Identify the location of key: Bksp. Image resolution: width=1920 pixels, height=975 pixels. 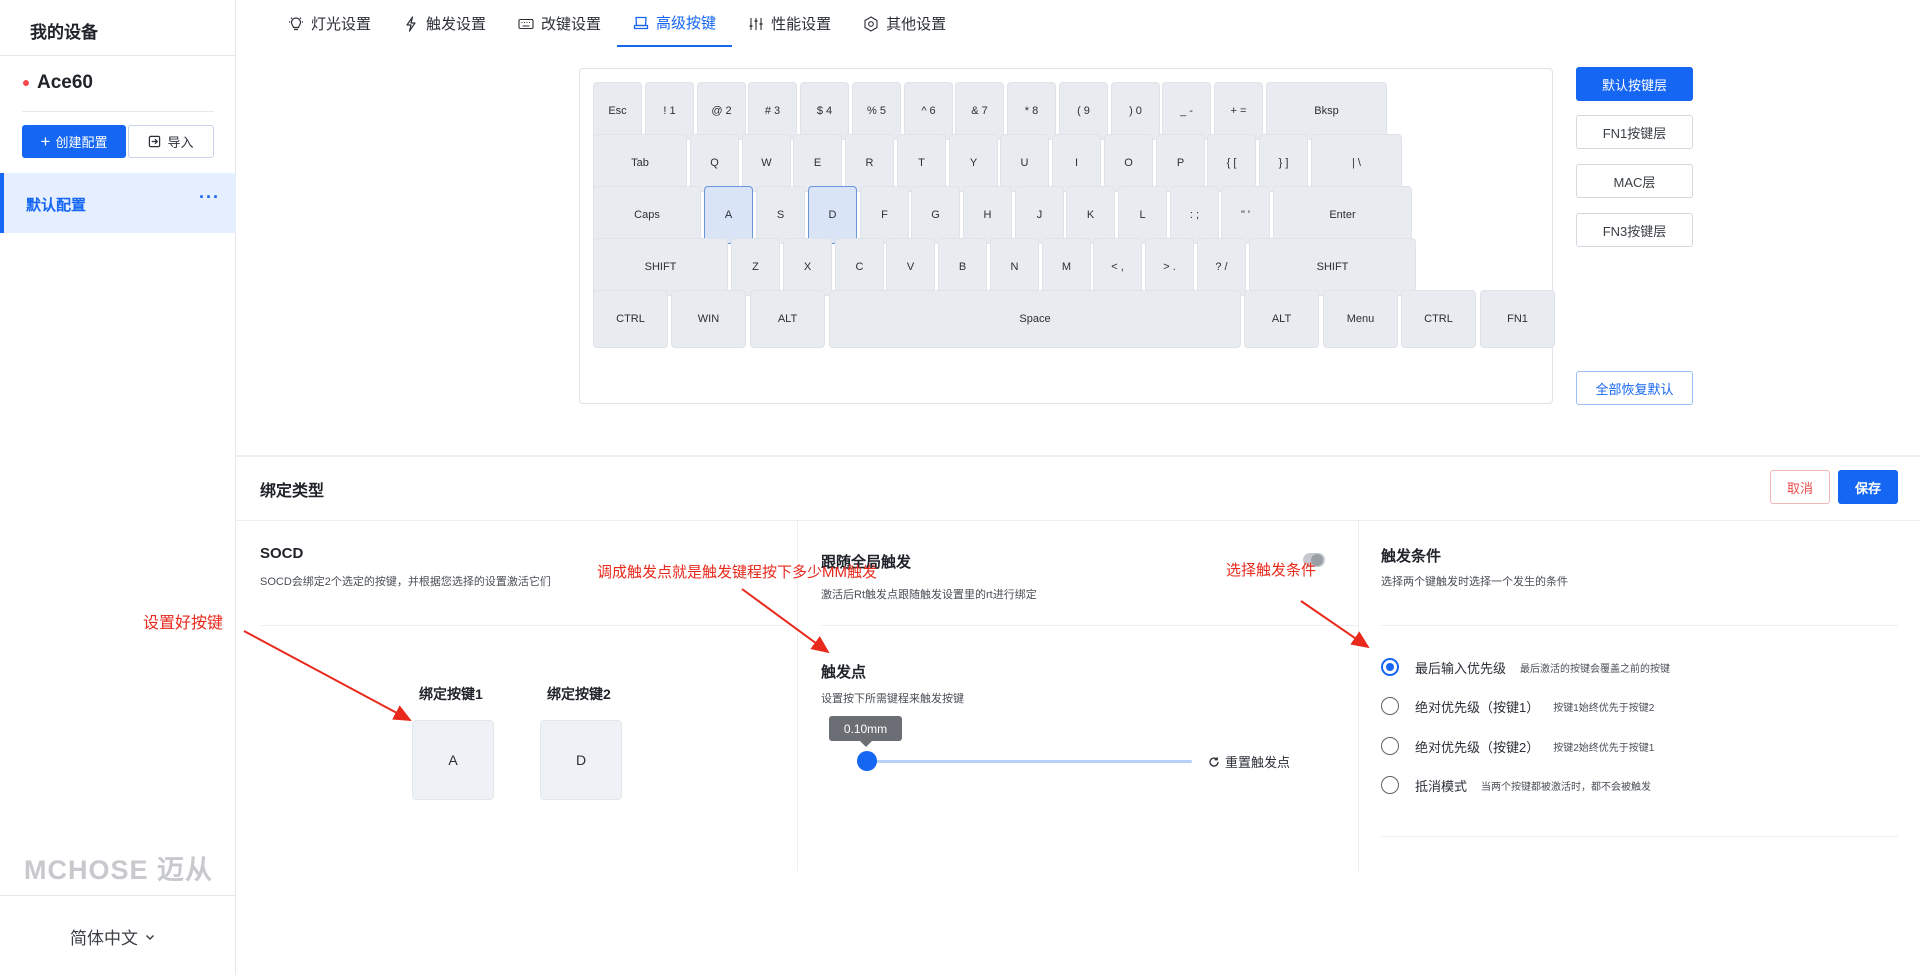
(1326, 111).